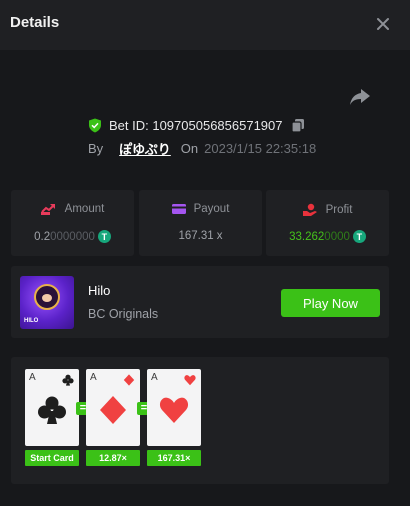  Describe the element at coordinates (96, 148) in the screenshot. I see `by-label: By` at that location.